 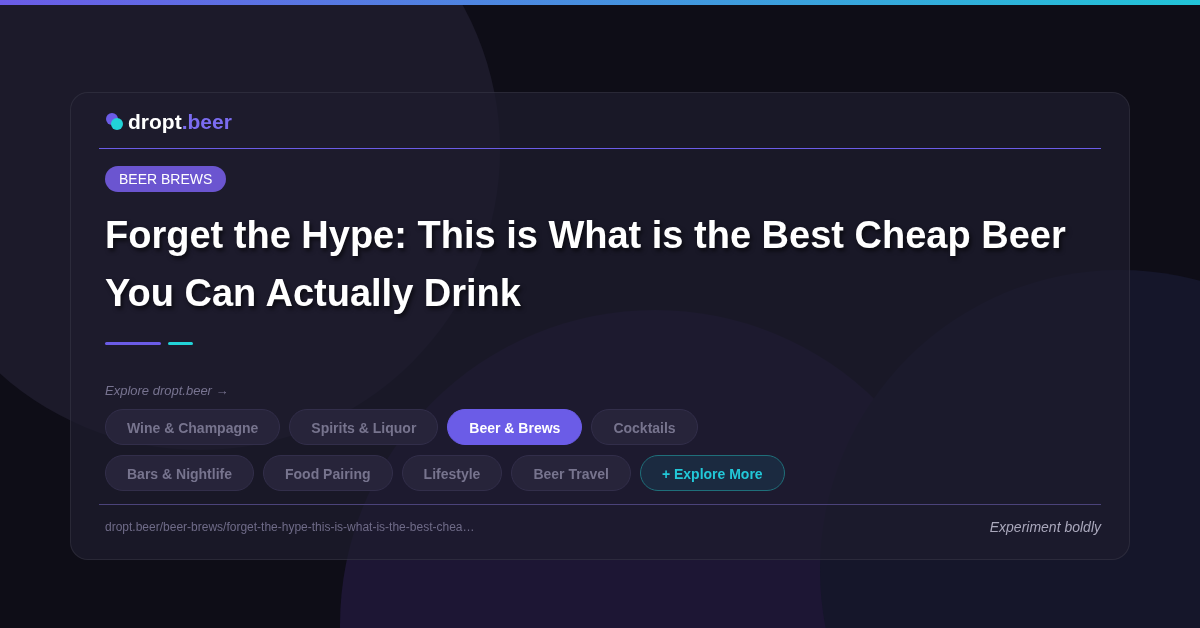 I want to click on category-pill: Lifestyle, so click(x=452, y=473).